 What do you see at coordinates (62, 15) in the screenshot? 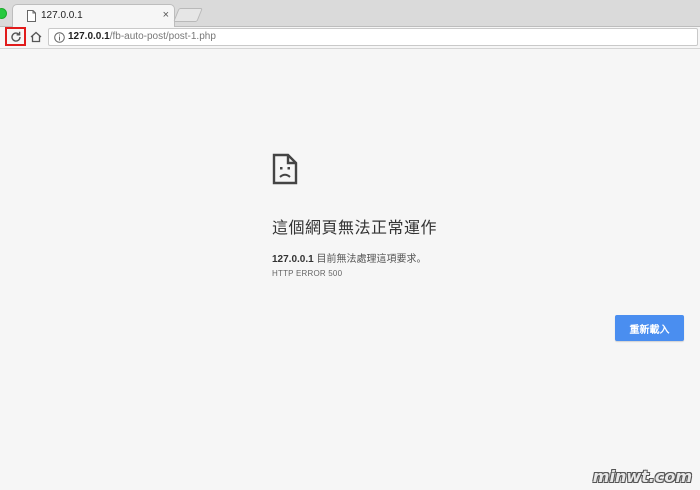
I see `tab-title: 127.0.0.1` at bounding box center [62, 15].